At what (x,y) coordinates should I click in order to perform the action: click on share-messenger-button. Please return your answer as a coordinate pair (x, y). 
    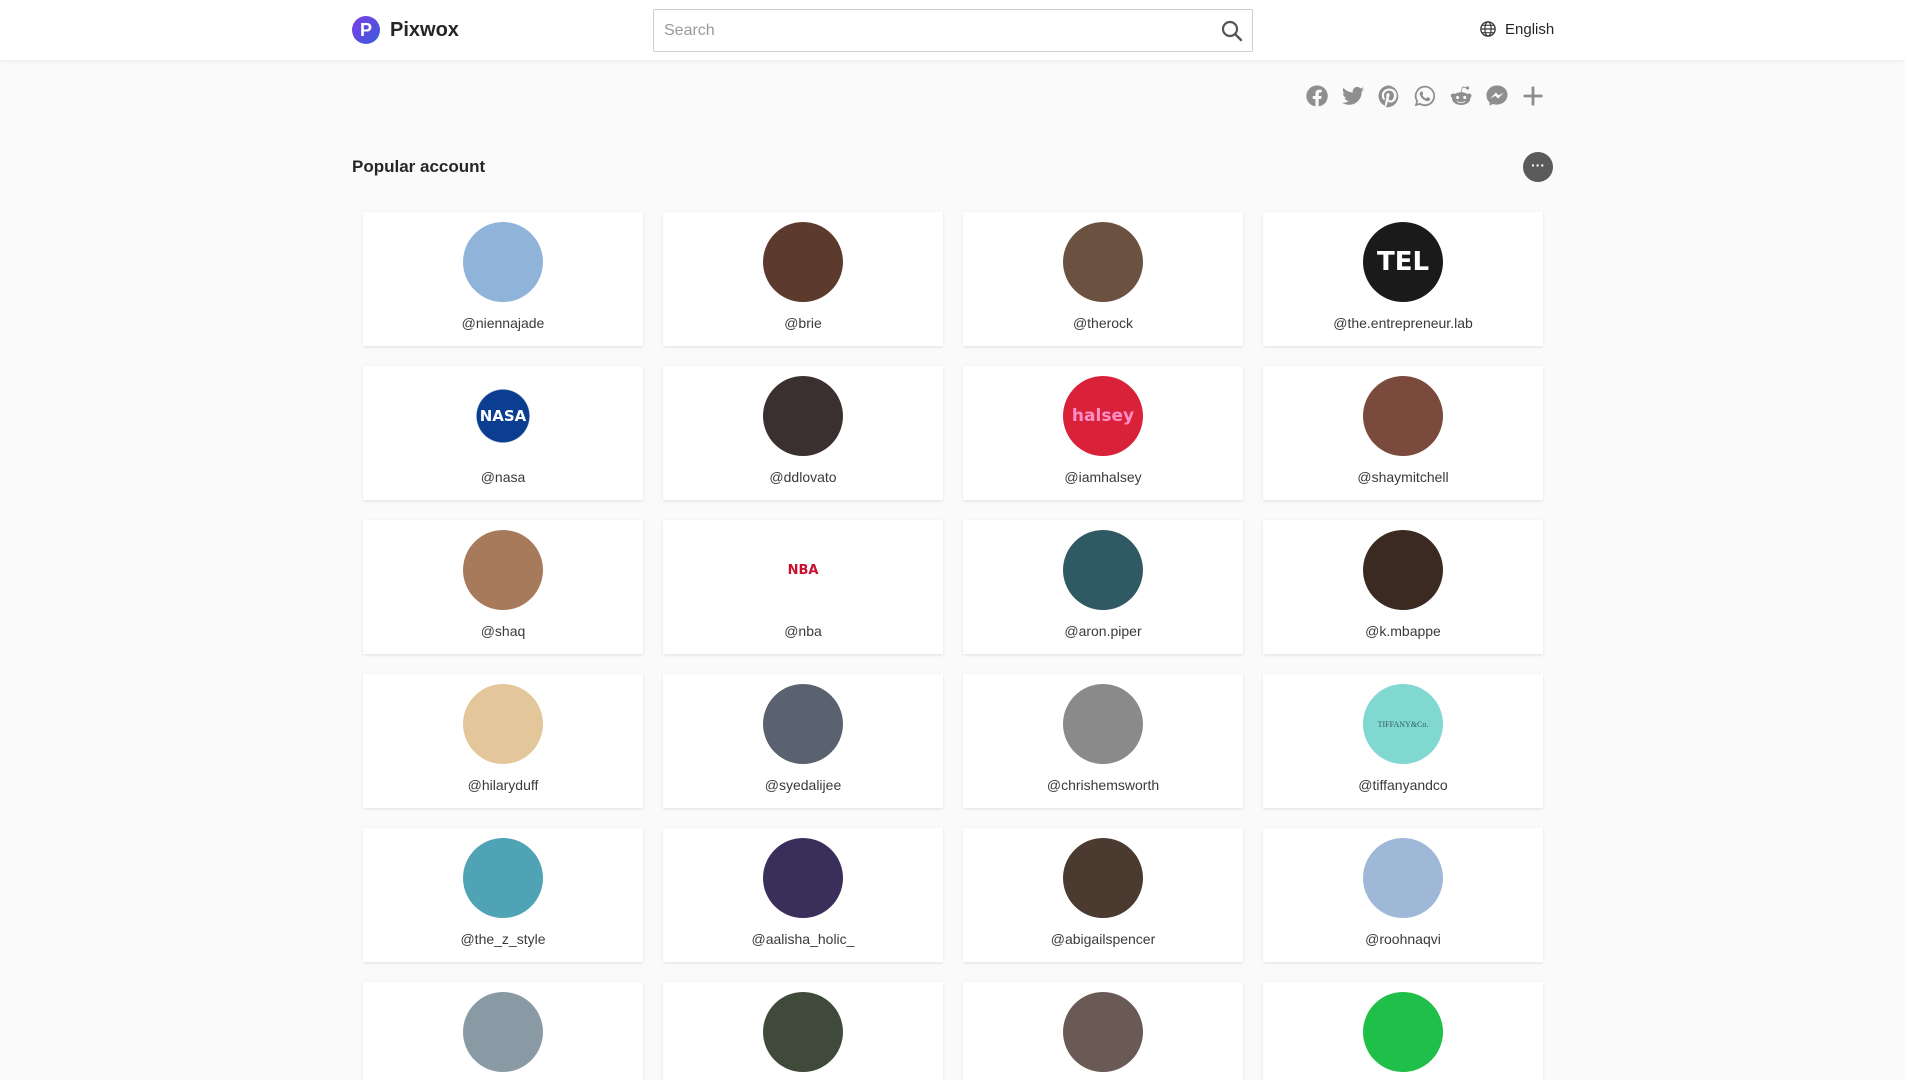
    Looking at the image, I should click on (1497, 96).